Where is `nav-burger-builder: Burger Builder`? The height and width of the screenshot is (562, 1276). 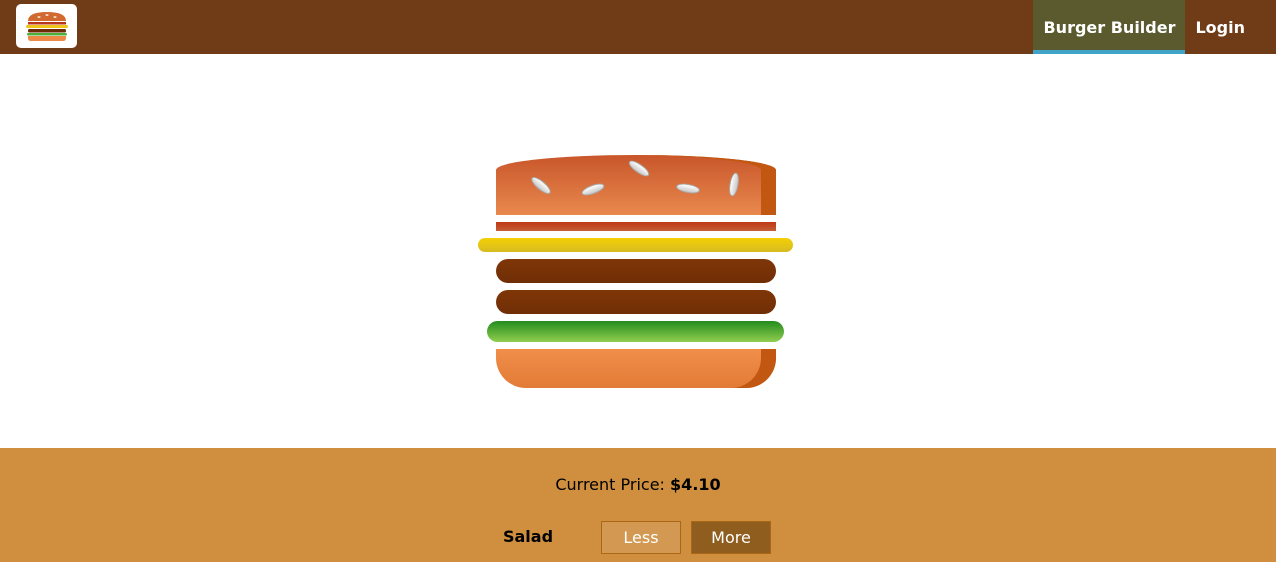 nav-burger-builder: Burger Builder is located at coordinates (1109, 27).